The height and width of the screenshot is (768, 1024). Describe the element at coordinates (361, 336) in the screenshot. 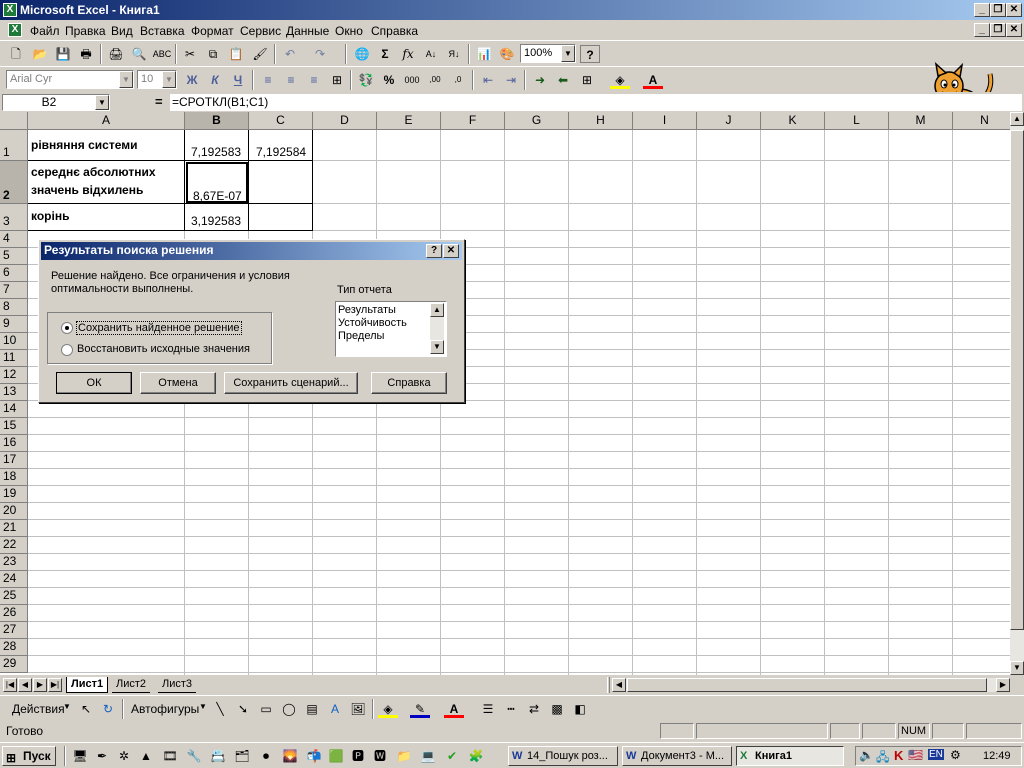

I see `report-option: Пределы` at that location.